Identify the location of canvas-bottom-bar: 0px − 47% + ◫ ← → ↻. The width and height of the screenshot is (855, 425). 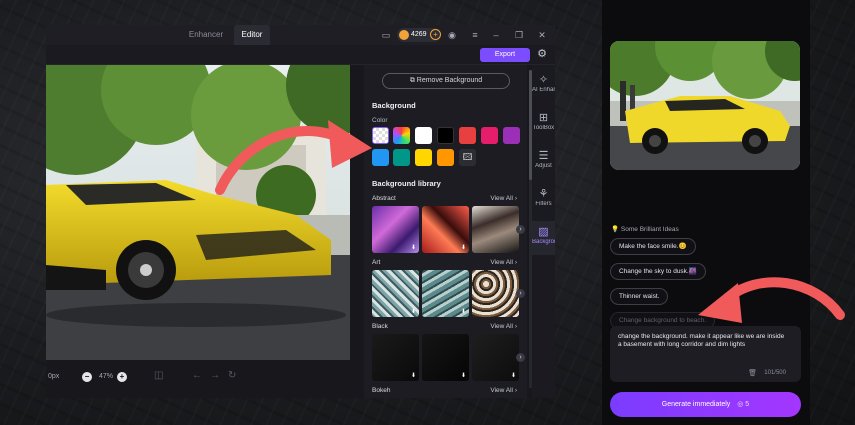
(198, 379).